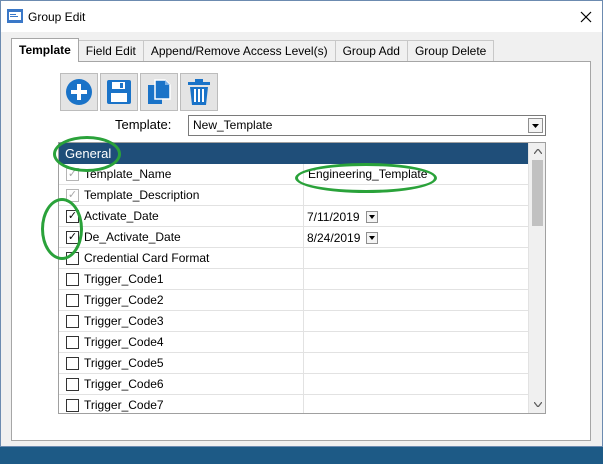 This screenshot has height=464, width=603. What do you see at coordinates (142, 195) in the screenshot?
I see `row-label: Template_Description` at bounding box center [142, 195].